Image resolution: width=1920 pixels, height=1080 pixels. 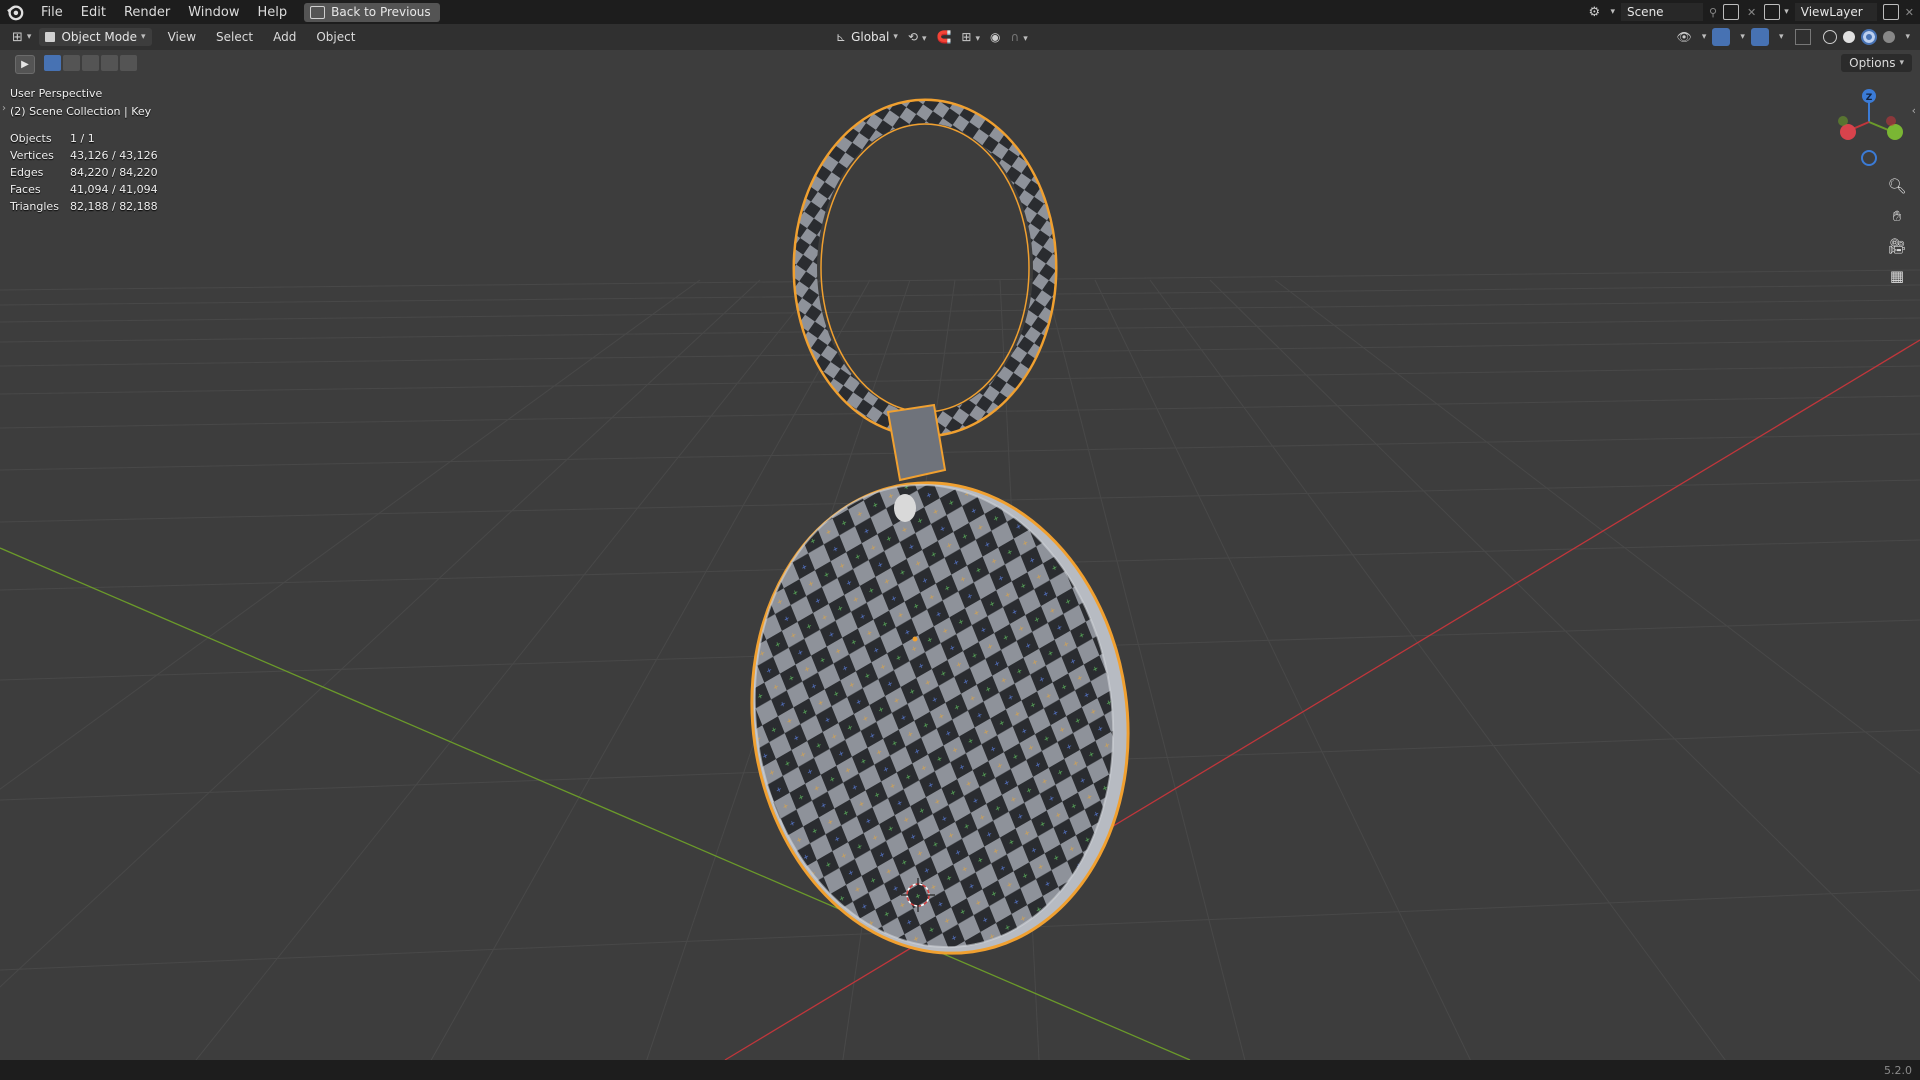 I want to click on select-new-icon, so click(x=52, y=63).